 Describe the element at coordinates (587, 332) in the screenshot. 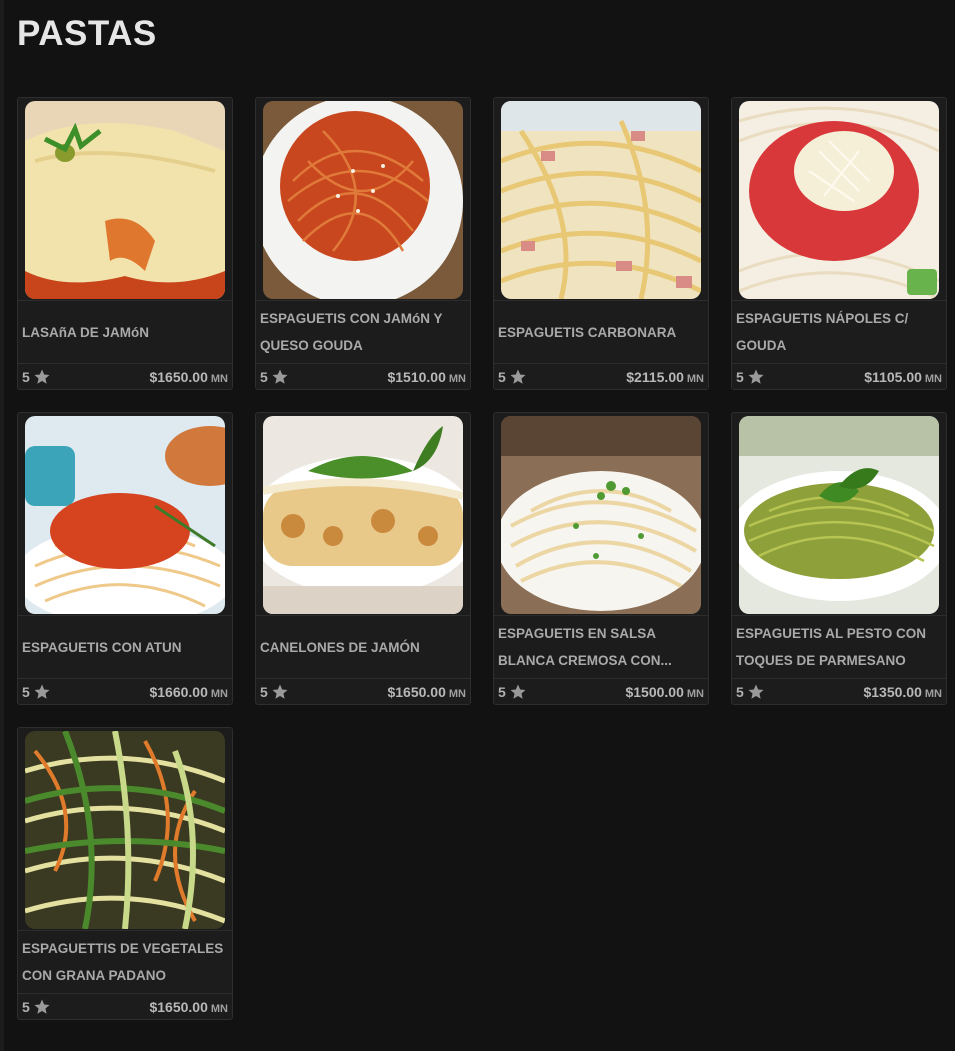

I see `product-name: ESPAGUETIS CARBONARA` at that location.